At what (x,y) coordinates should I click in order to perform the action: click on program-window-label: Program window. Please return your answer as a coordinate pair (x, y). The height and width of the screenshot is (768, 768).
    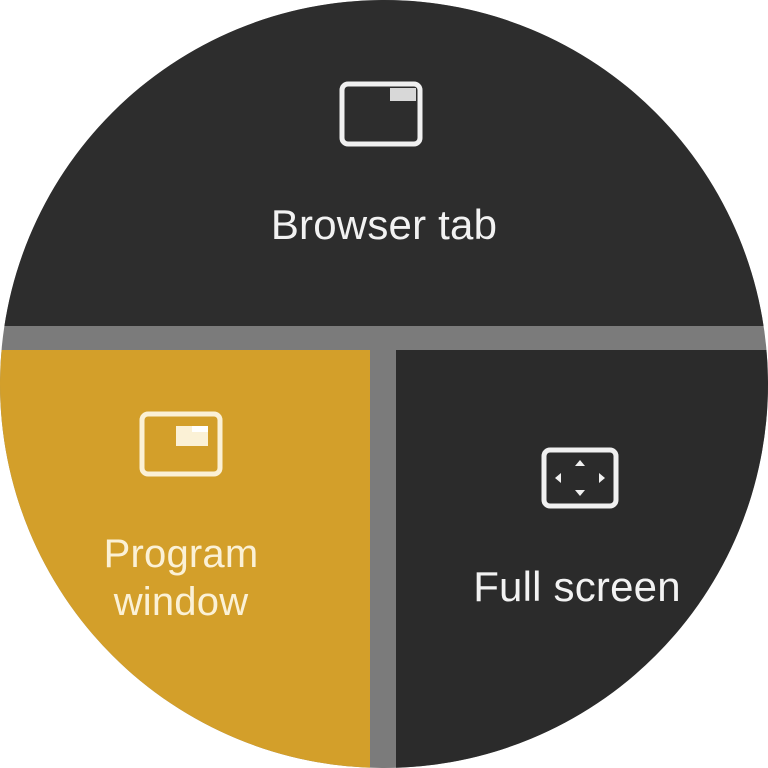
    Looking at the image, I should click on (181, 578).